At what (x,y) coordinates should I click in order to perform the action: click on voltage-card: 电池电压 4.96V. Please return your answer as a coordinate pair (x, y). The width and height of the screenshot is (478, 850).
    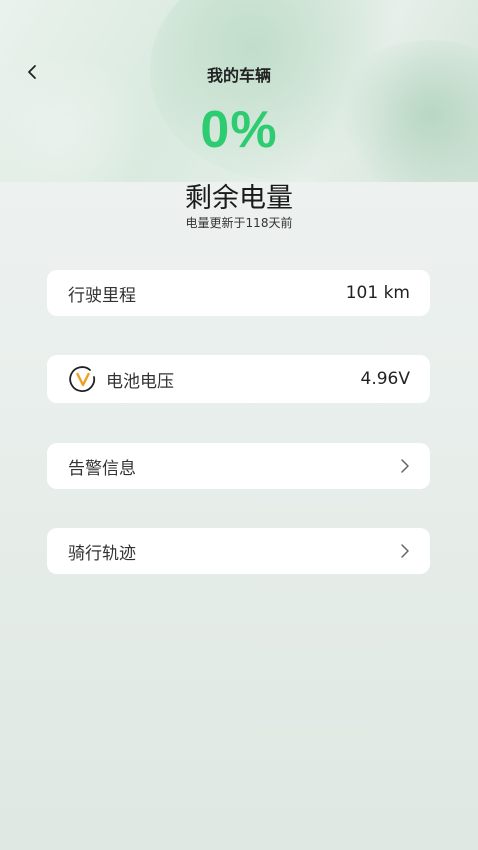
    Looking at the image, I should click on (238, 379).